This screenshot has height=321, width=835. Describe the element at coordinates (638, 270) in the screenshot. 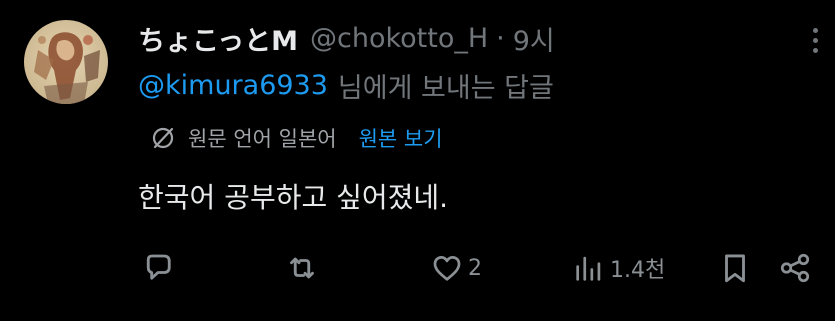

I see `views-count: 1.4천` at that location.